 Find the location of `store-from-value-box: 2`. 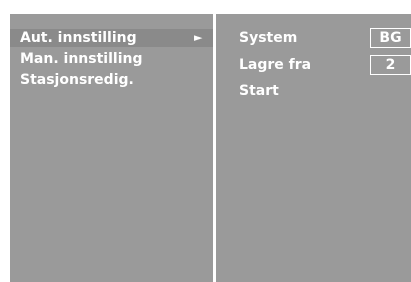

store-from-value-box: 2 is located at coordinates (390, 65).